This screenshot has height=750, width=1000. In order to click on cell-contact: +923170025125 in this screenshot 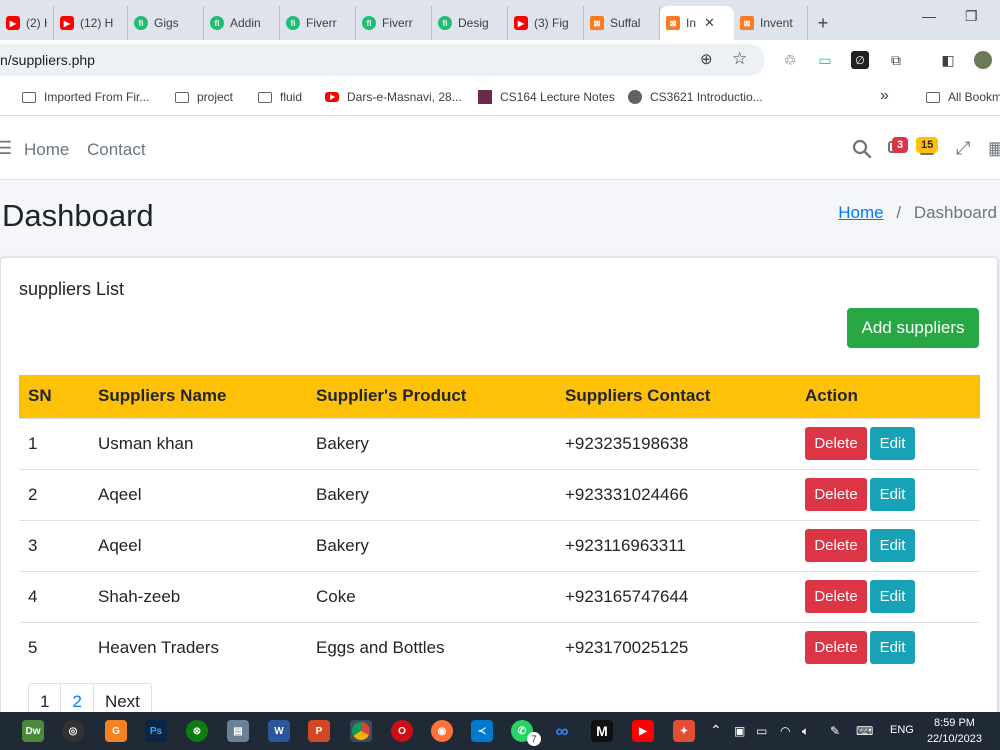, I will do `click(676, 647)`.